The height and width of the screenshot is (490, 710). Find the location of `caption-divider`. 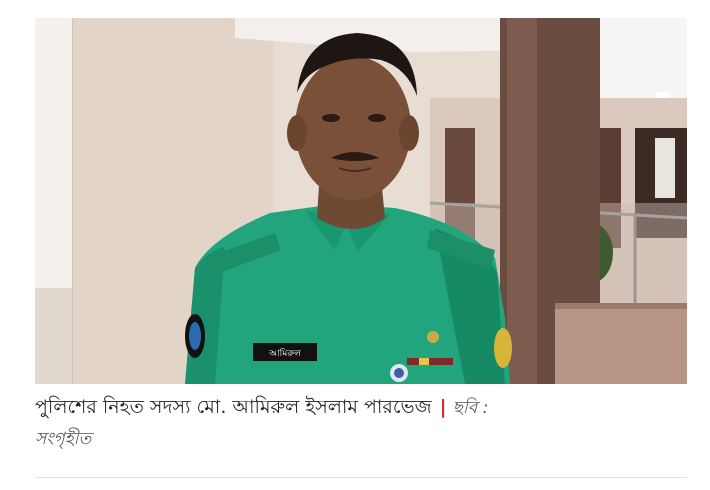

caption-divider is located at coordinates (361, 477).